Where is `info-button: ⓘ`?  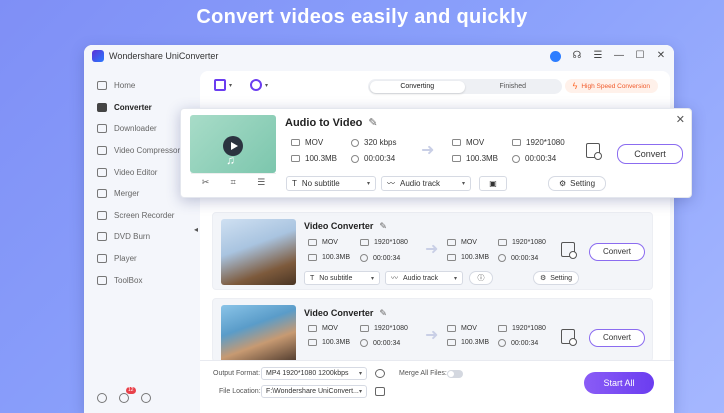
info-button: ⓘ is located at coordinates (481, 278).